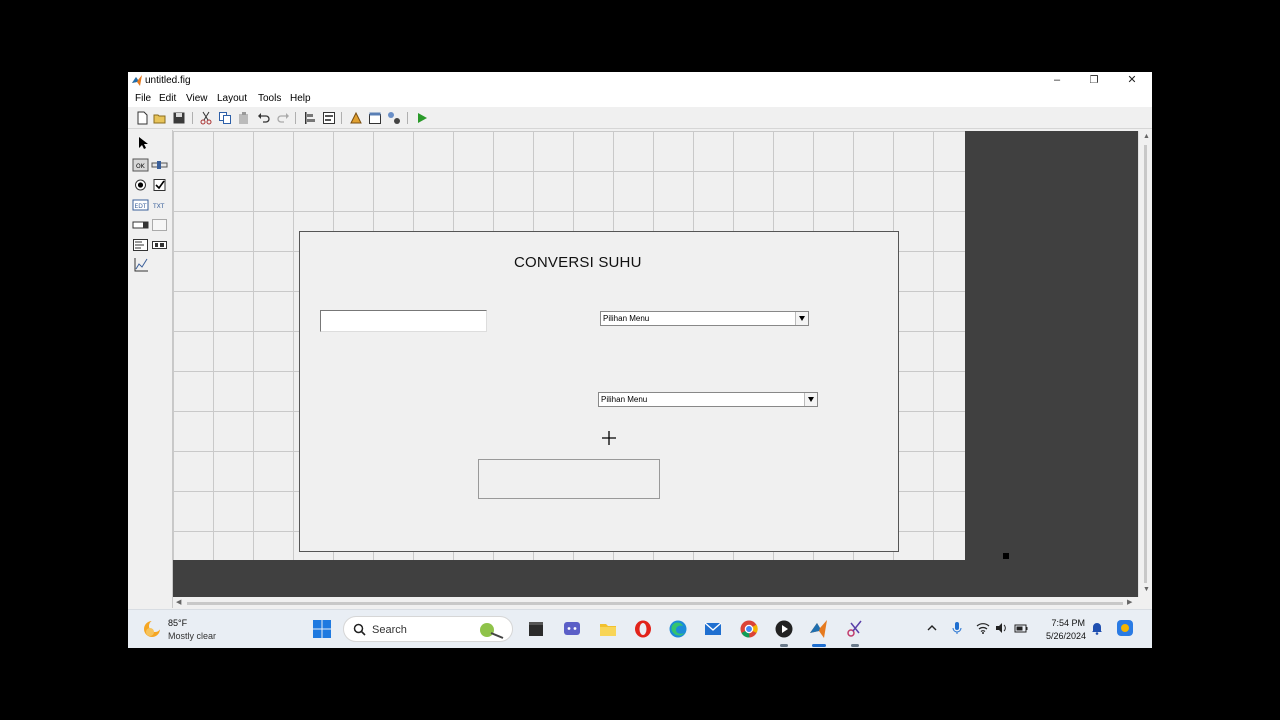 This screenshot has height=720, width=1280. Describe the element at coordinates (225, 118) in the screenshot. I see `copy-icon` at that location.